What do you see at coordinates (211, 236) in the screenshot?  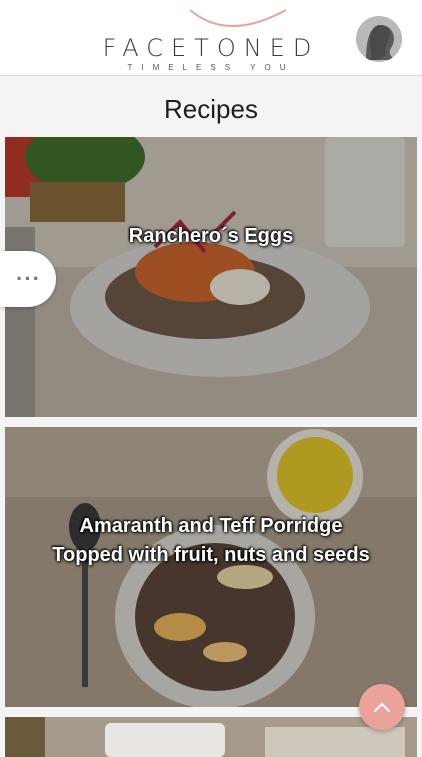 I see `recipe-title: Ranchero´s Eggs` at bounding box center [211, 236].